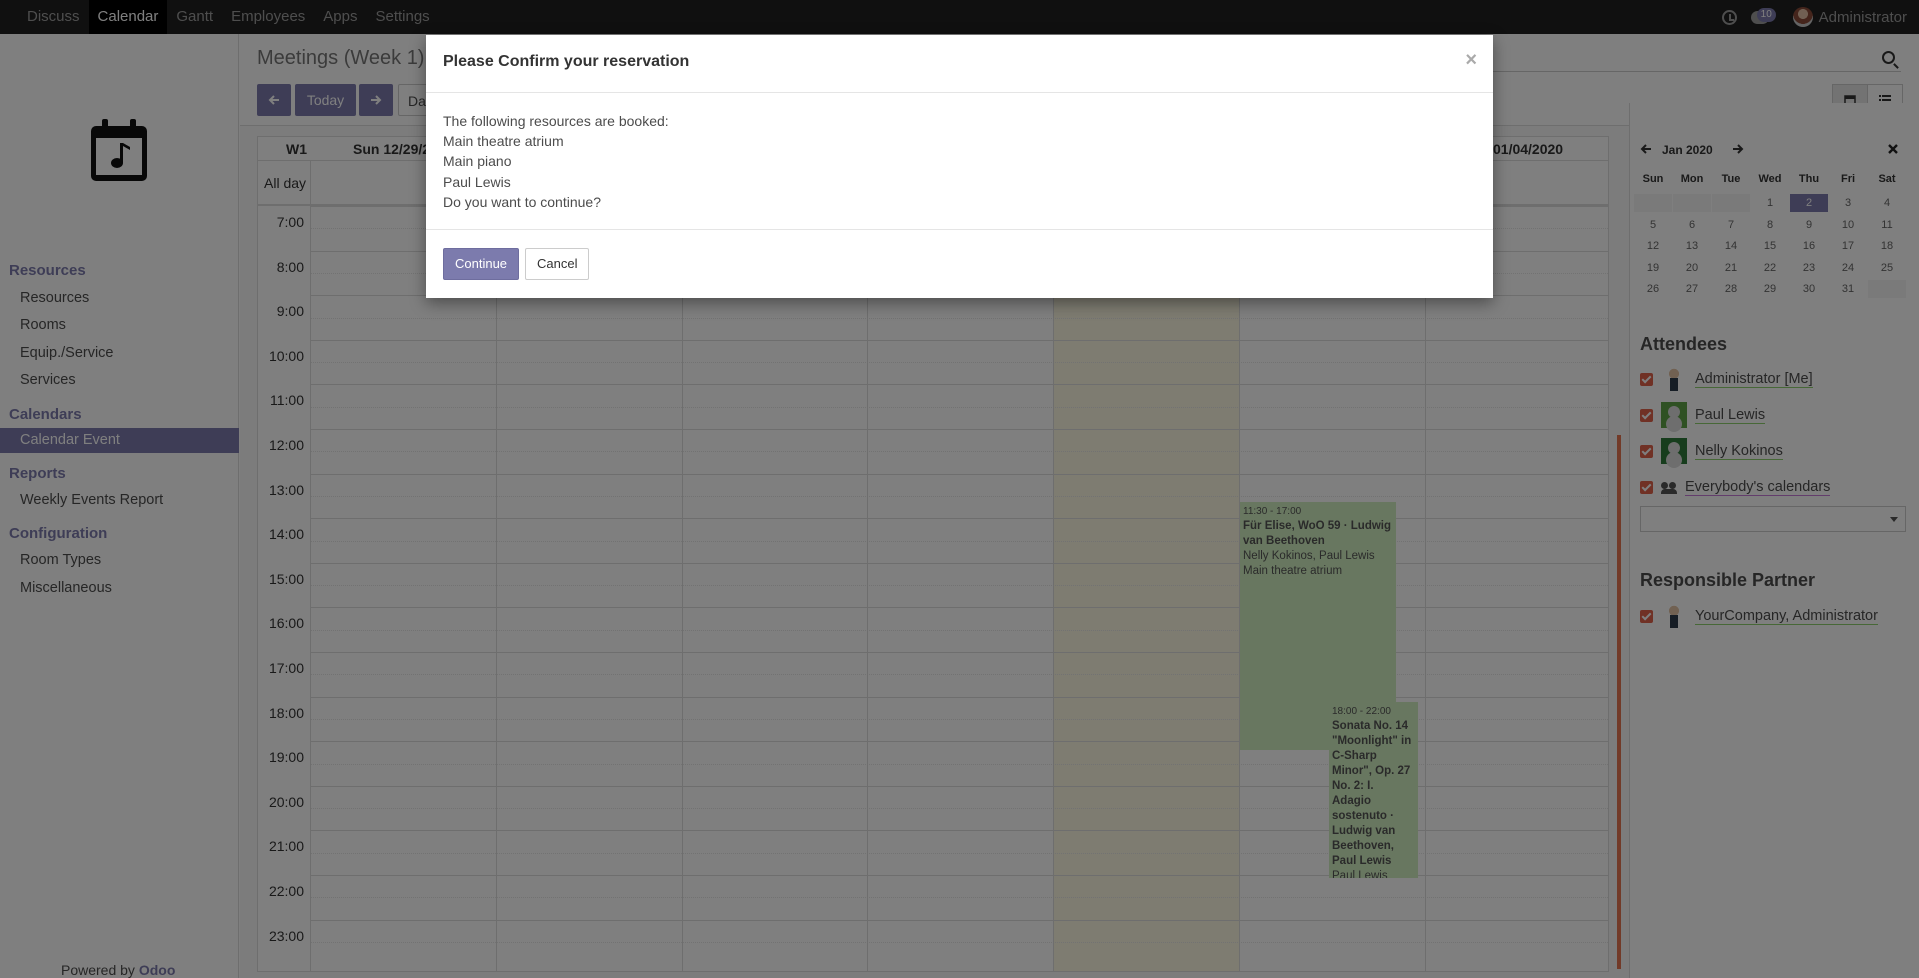 The width and height of the screenshot is (1919, 978). I want to click on continue-button: Continue, so click(481, 264).